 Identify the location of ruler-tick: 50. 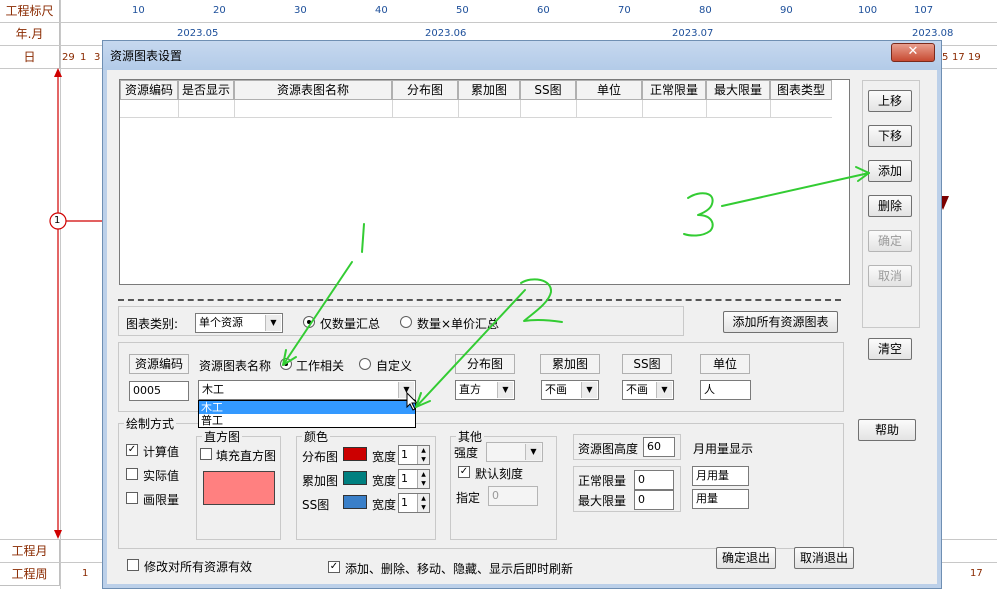
(462, 10).